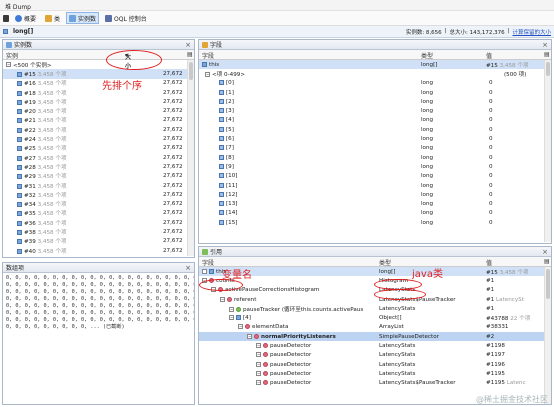 The image size is (554, 407). I want to click on refs-scrollbar, so click(547, 335).